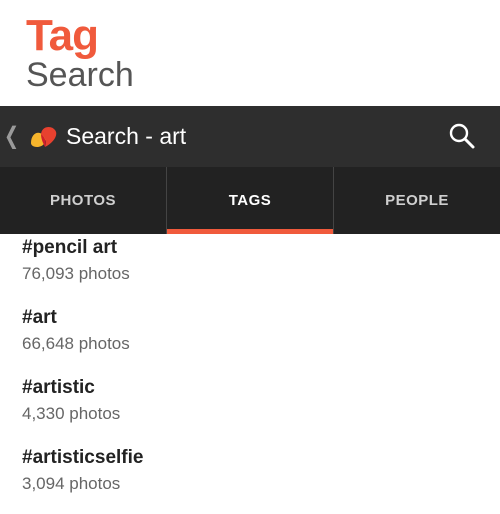  Describe the element at coordinates (70, 247) in the screenshot. I see `tag-name: #pencil art` at that location.